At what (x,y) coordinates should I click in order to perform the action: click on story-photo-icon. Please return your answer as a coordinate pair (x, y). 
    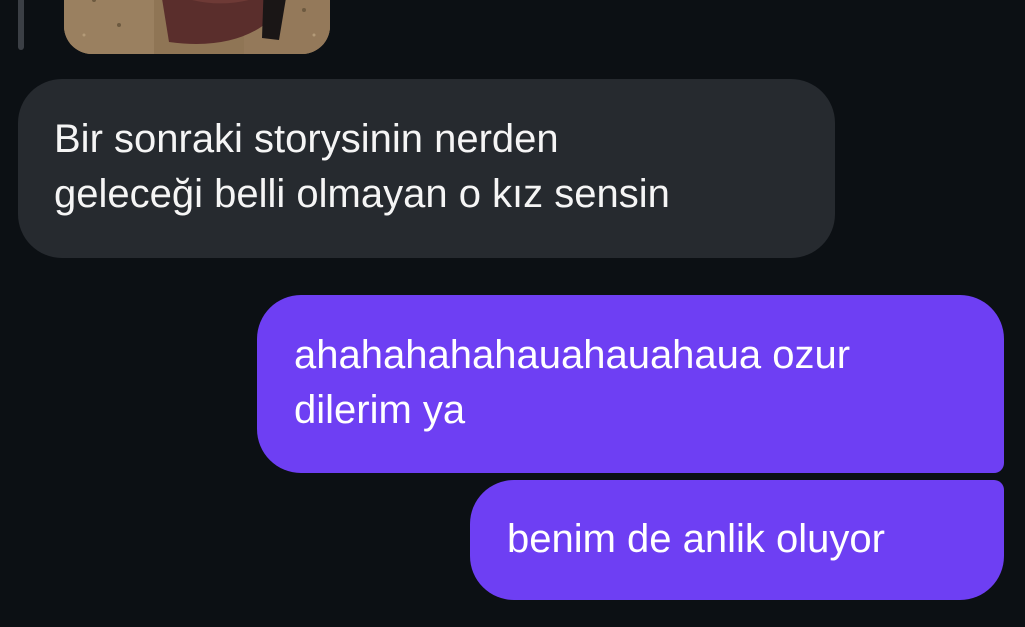
    Looking at the image, I should click on (197, 27).